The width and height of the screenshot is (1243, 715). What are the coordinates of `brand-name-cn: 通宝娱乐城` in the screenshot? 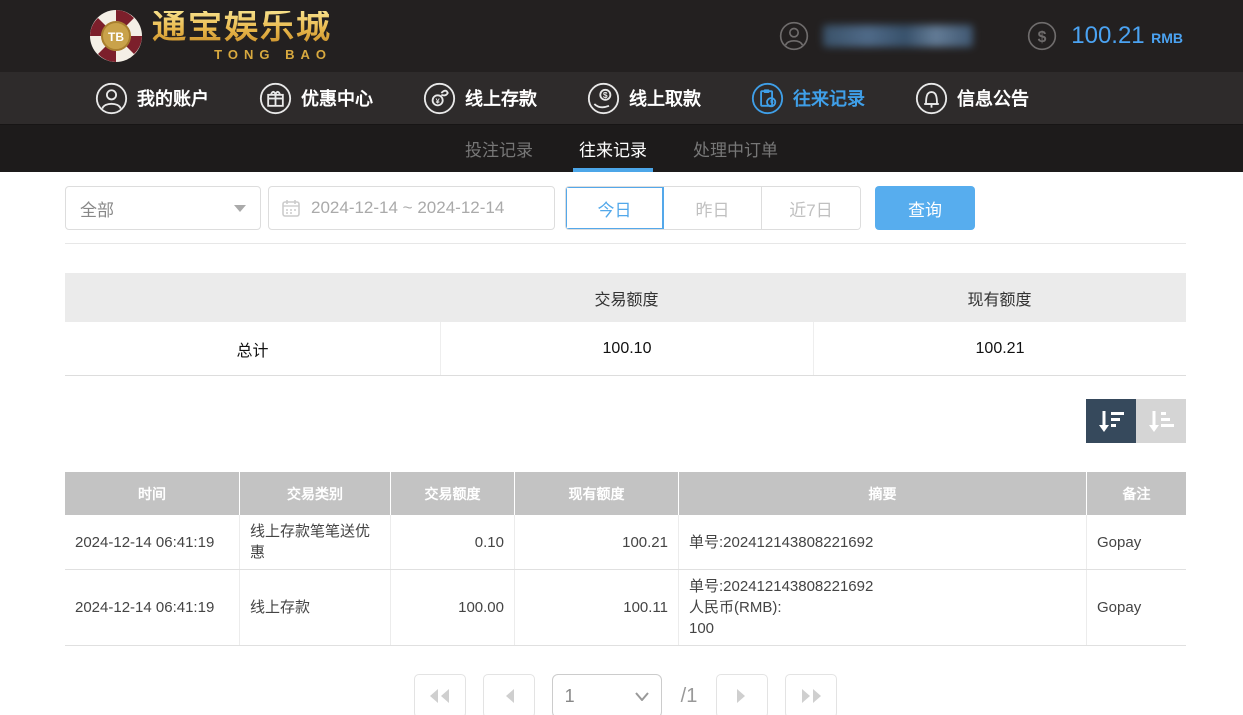 It's located at (242, 27).